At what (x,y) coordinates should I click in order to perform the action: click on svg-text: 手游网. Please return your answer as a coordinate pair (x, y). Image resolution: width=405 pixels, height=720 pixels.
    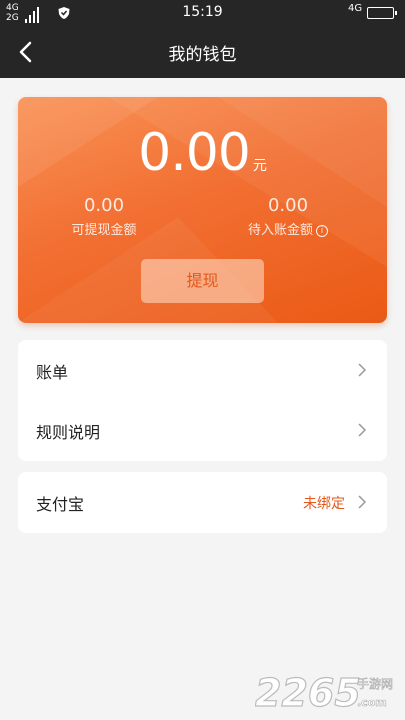
    Looking at the image, I should click on (375, 684).